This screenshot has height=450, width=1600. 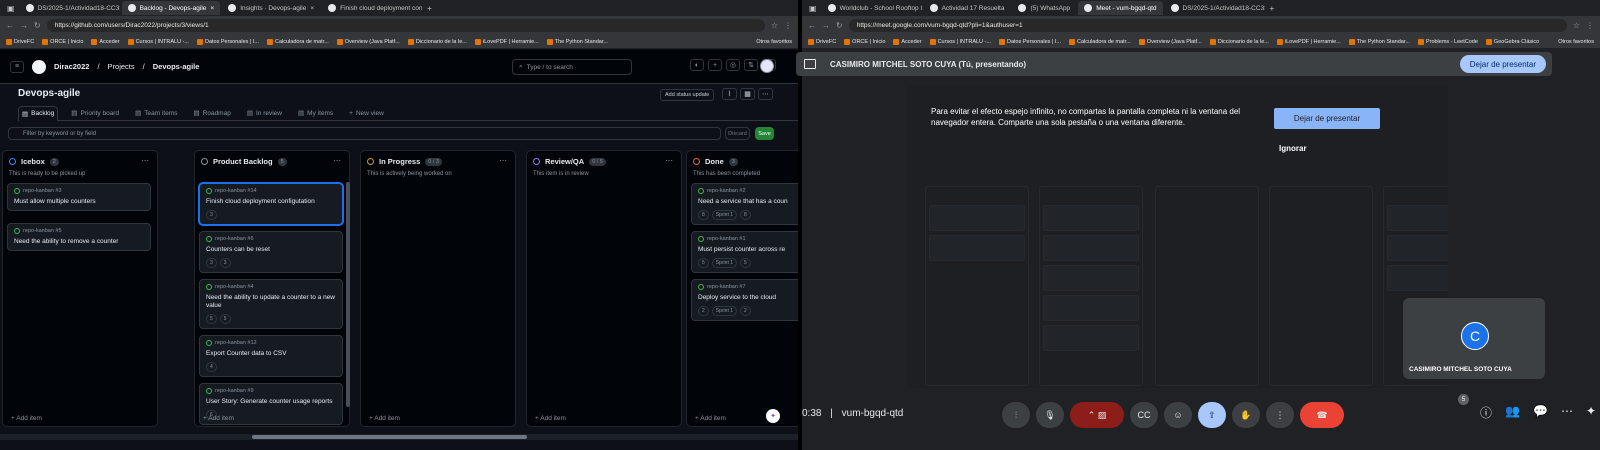 What do you see at coordinates (71, 66) in the screenshot?
I see `breadcrumb-user: Dirac2022` at bounding box center [71, 66].